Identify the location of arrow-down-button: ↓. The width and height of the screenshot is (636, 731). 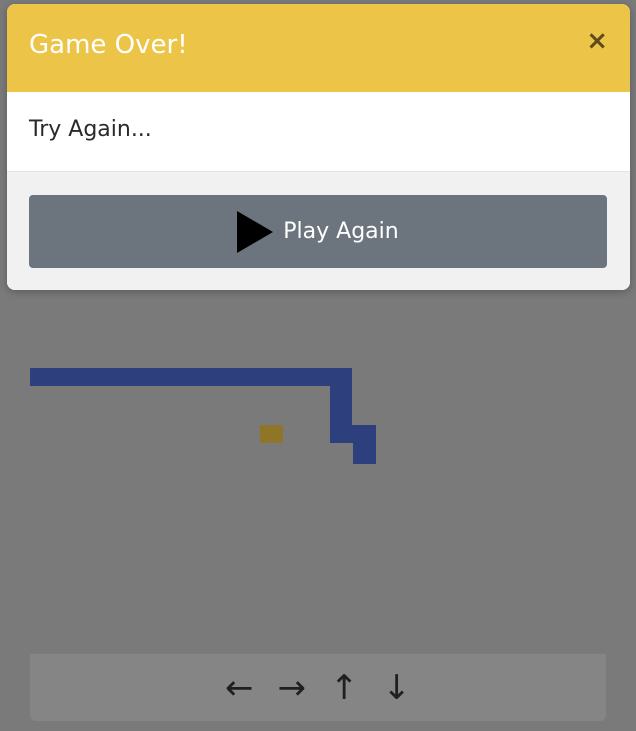
(397, 688).